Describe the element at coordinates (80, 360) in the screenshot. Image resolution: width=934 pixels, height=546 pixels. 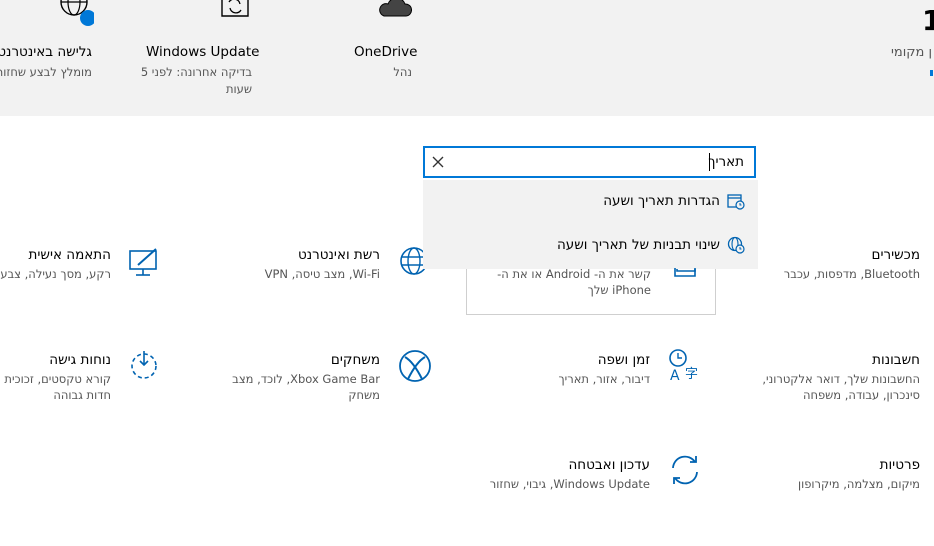
I see `category-title: נוחות גישה` at that location.